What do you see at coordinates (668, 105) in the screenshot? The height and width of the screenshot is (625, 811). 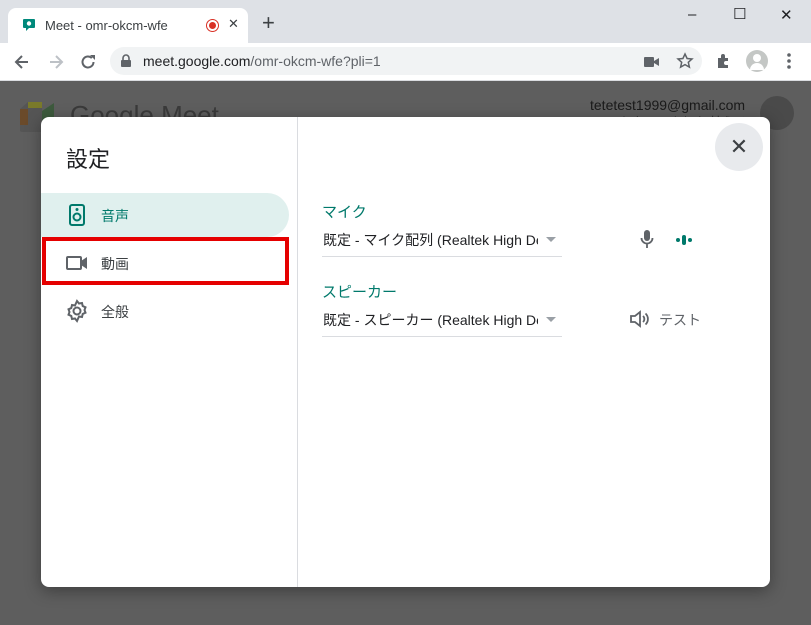 I see `account-email: tetetest1999@gmail.com` at bounding box center [668, 105].